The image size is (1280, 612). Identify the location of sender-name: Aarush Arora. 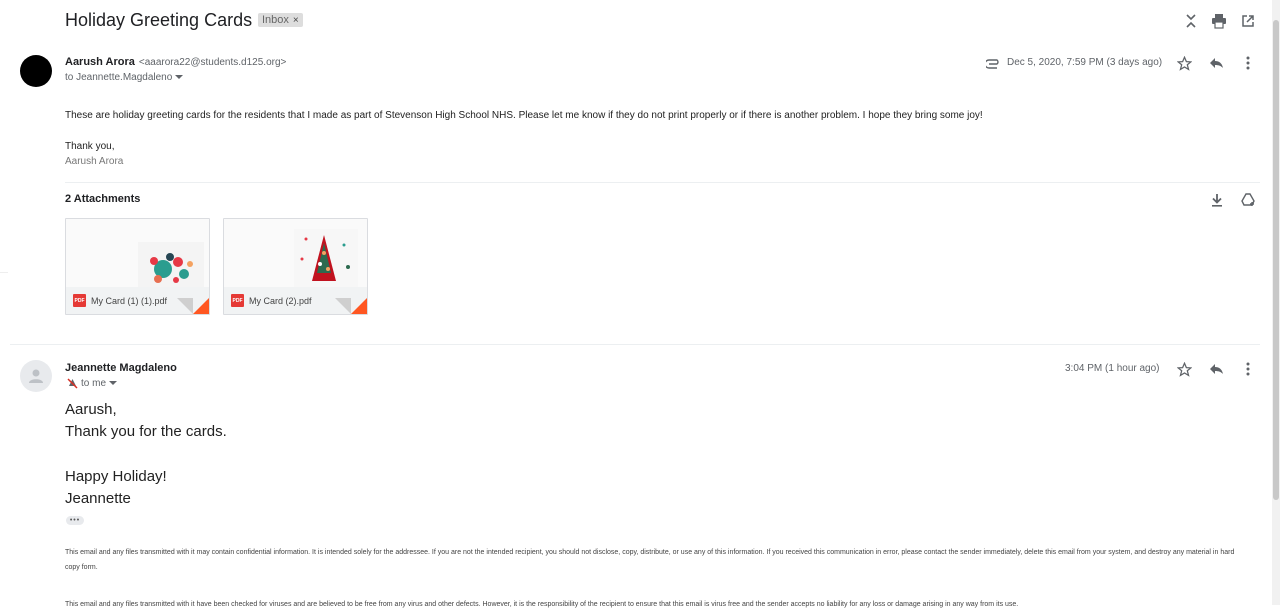
(100, 62).